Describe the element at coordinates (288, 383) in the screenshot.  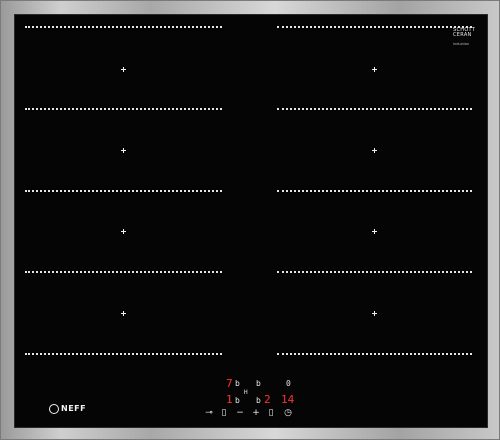
I see `zone-status-icon: 0` at that location.